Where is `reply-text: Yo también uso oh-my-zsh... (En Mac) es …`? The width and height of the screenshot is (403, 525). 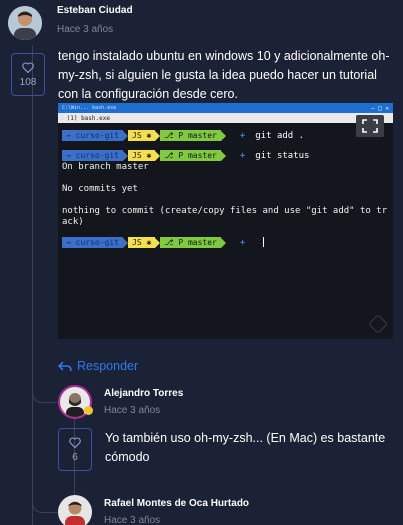 reply-text: Yo también uso oh-my-zsh... (En Mac) es … is located at coordinates (251, 448).